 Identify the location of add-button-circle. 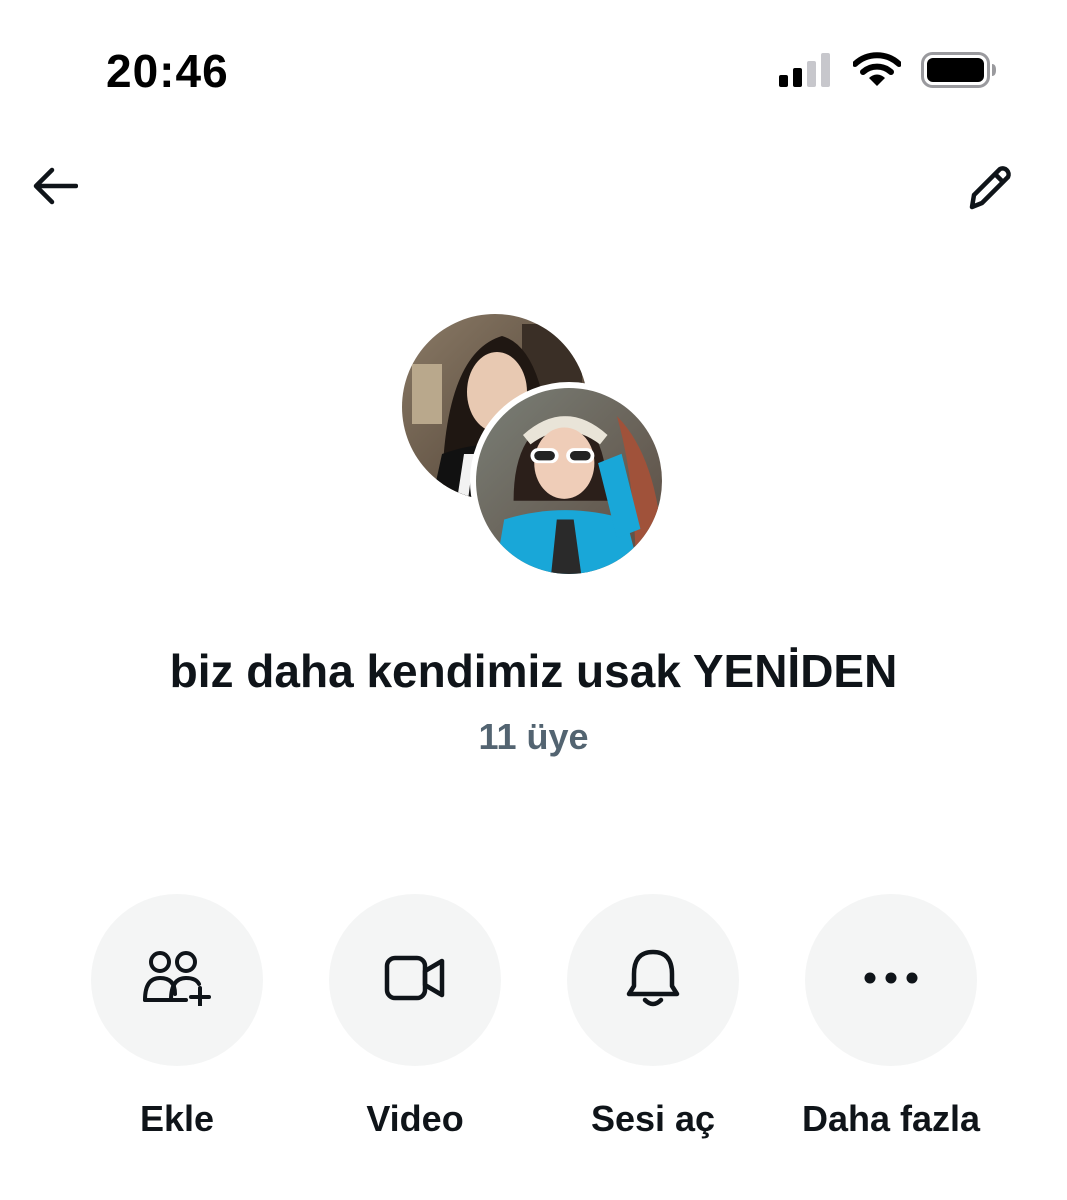
(177, 980).